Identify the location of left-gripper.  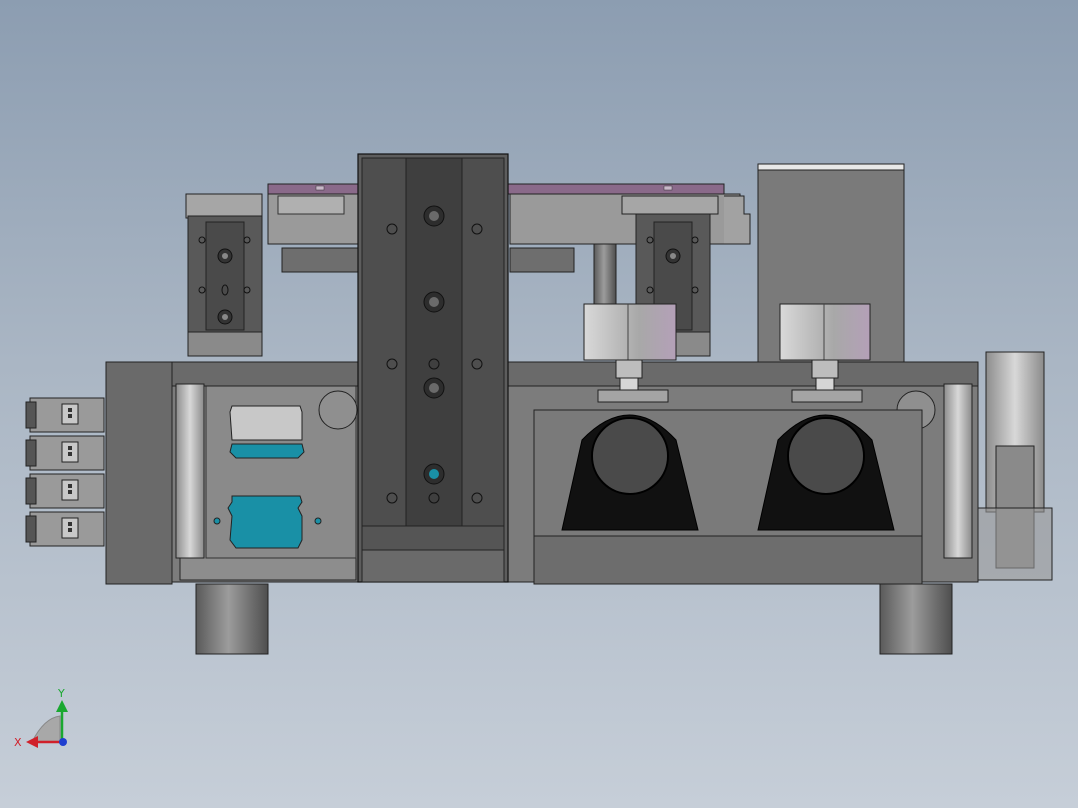
(224, 275).